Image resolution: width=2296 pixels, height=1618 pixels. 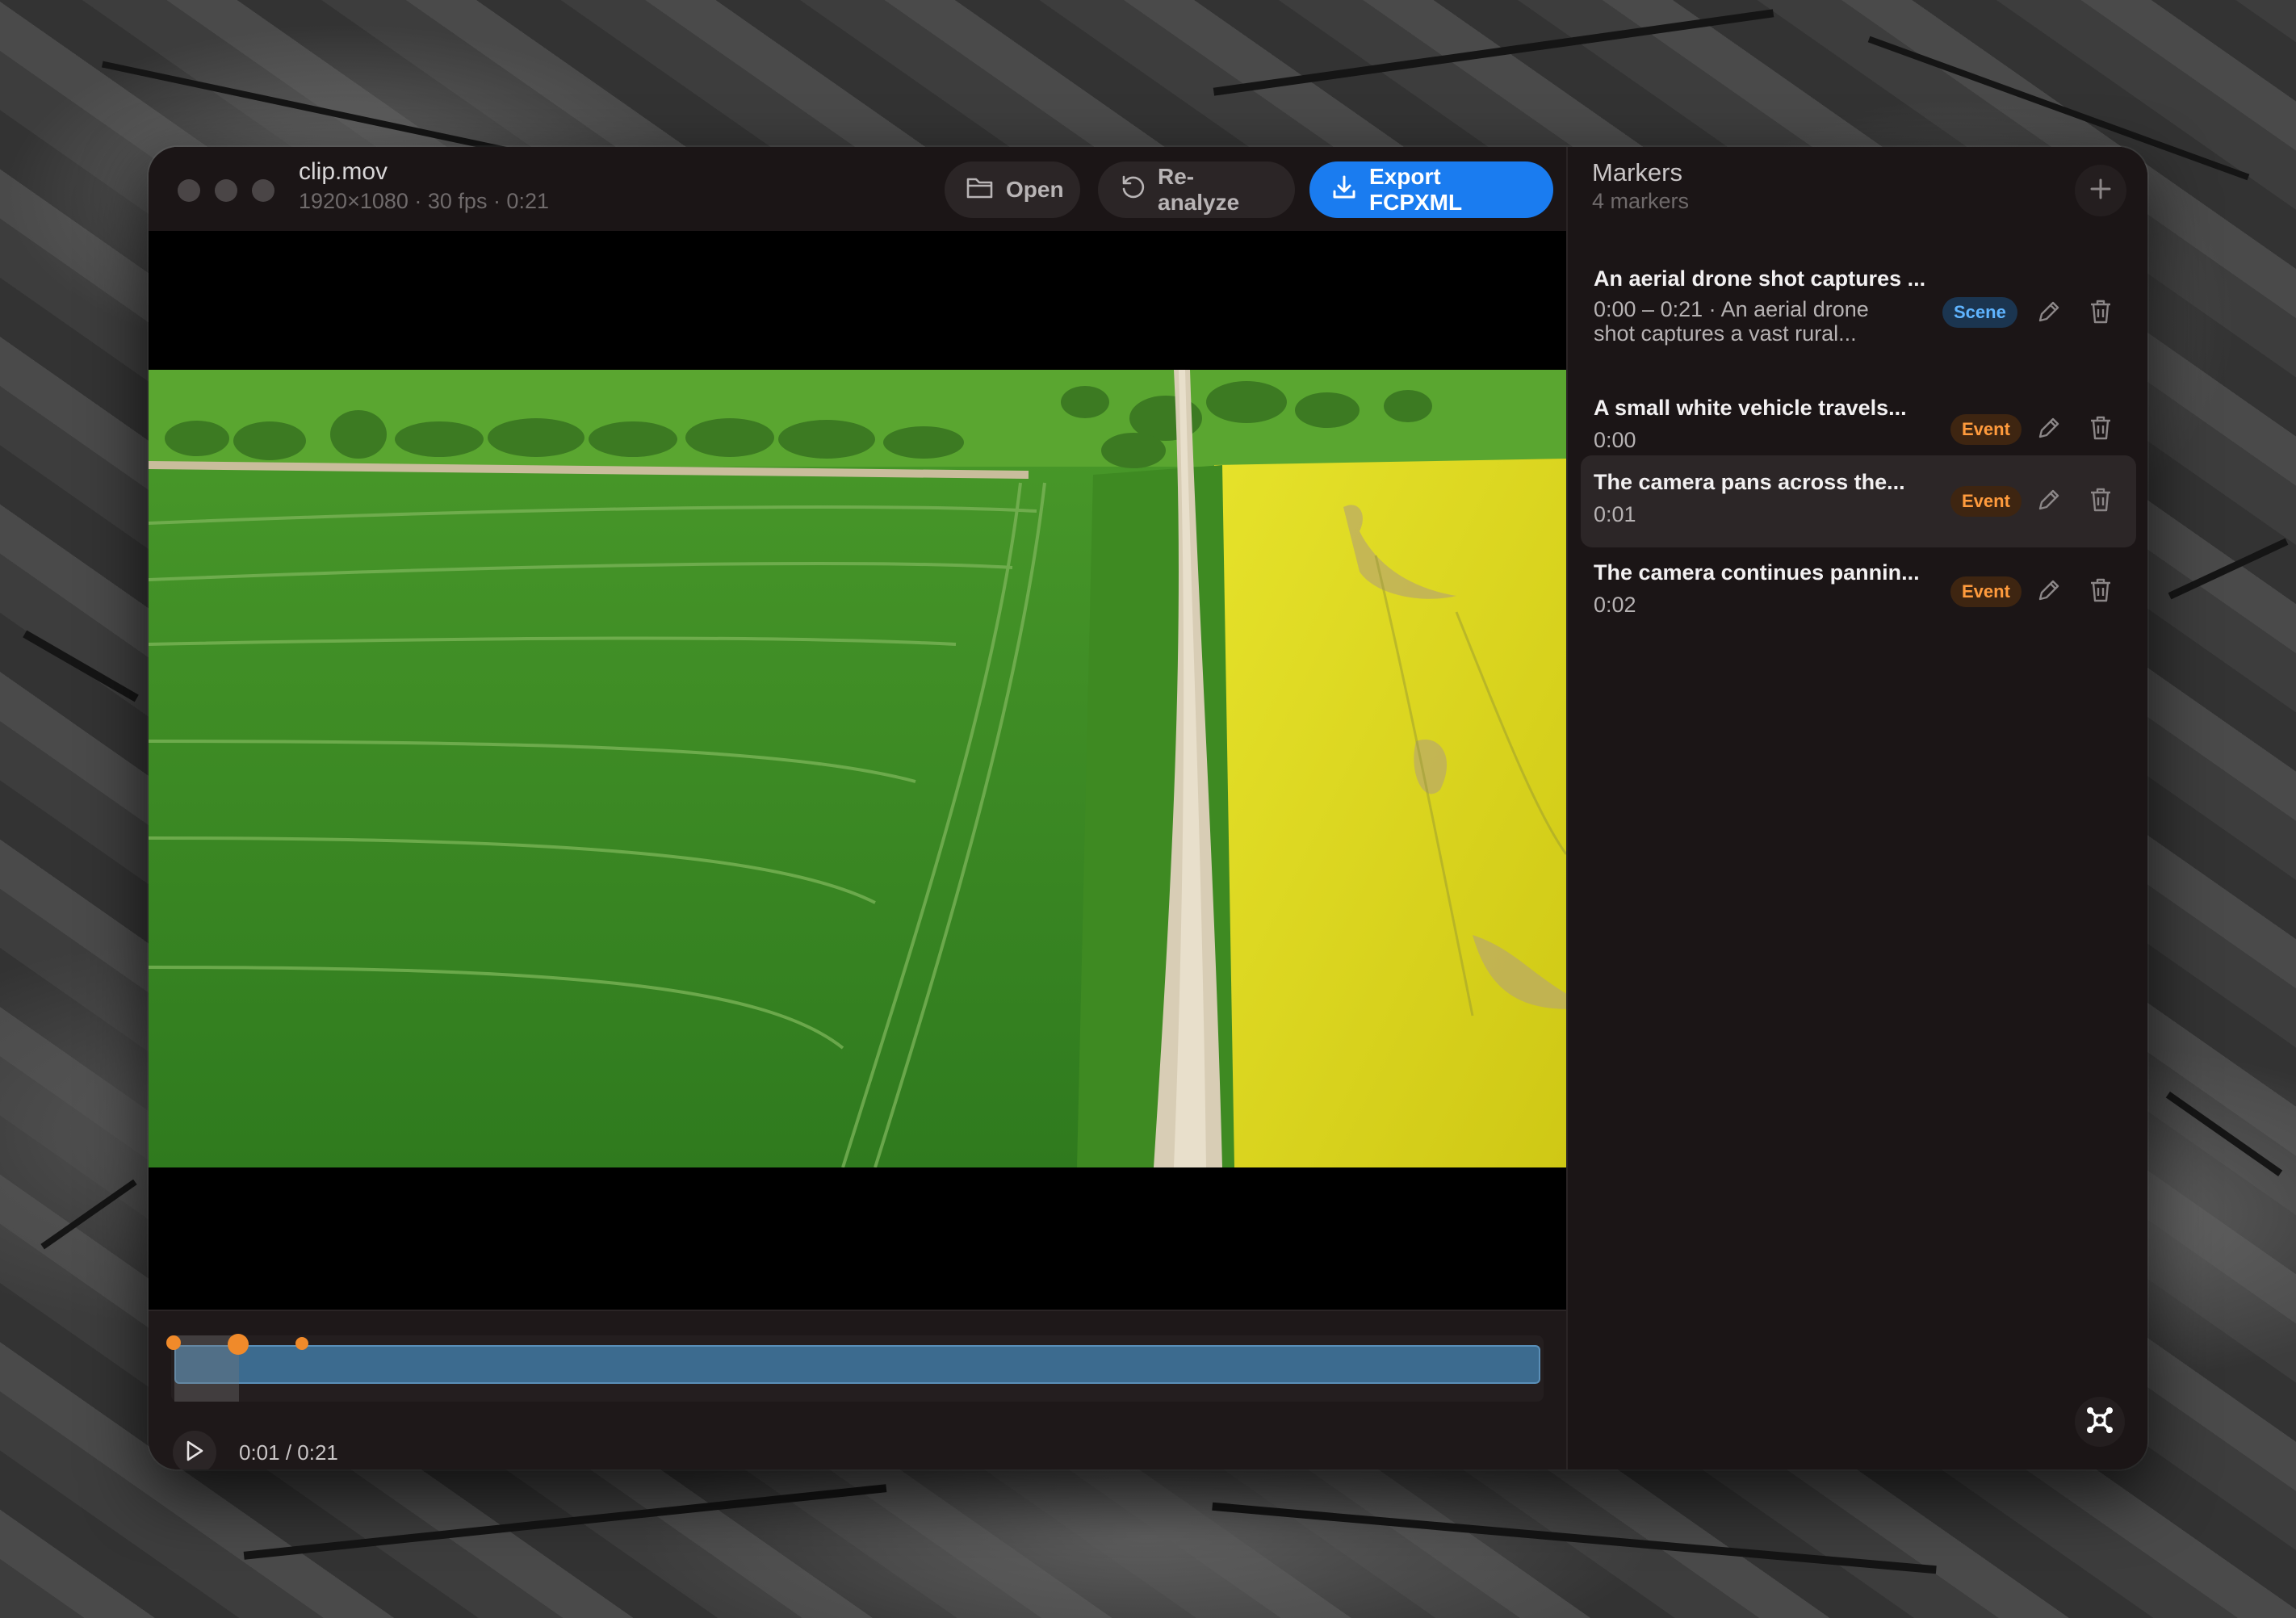 What do you see at coordinates (1979, 312) in the screenshot?
I see `marker-type-badge: Scene` at bounding box center [1979, 312].